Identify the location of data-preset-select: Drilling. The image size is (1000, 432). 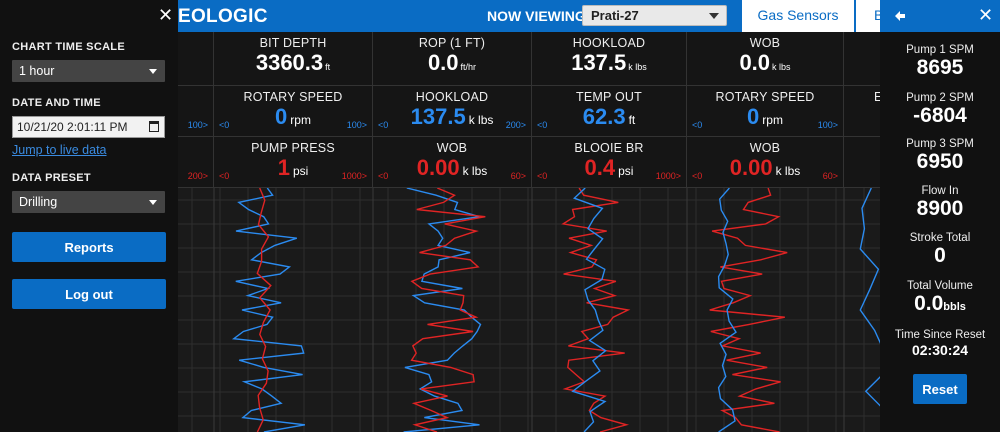
(88, 202).